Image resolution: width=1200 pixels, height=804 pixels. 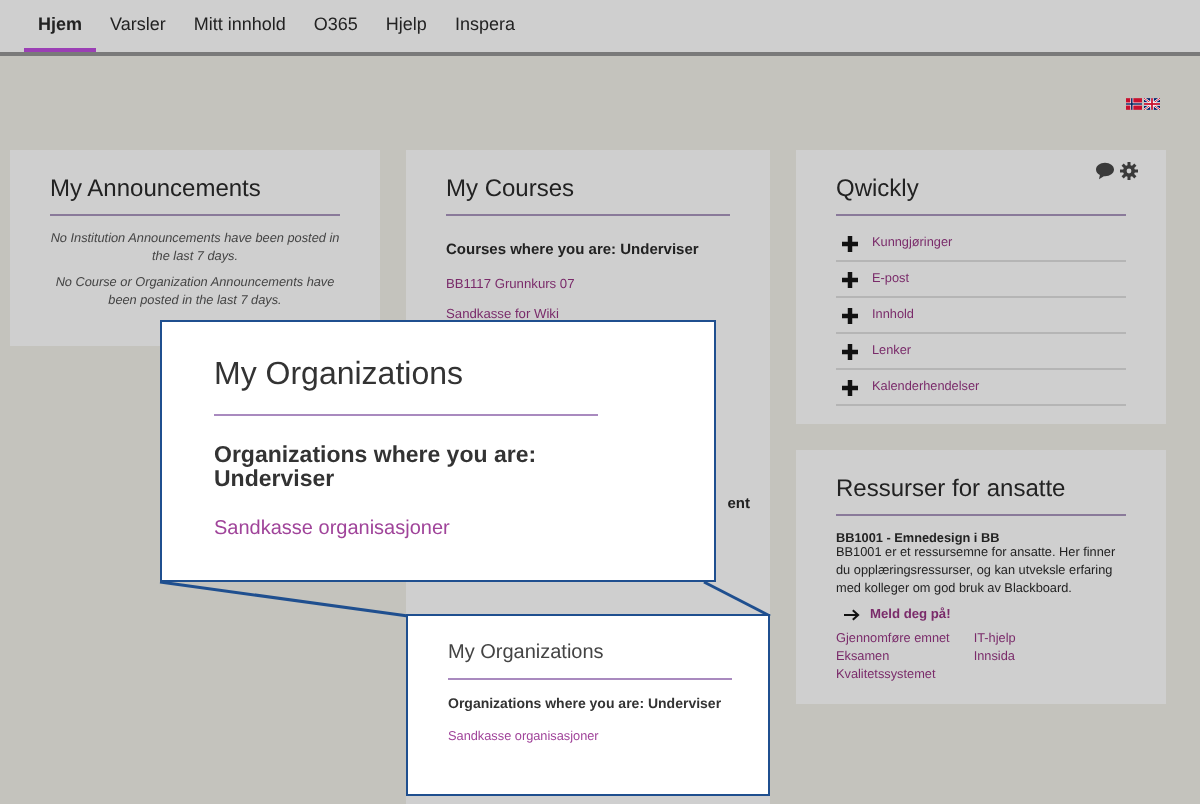 What do you see at coordinates (878, 188) in the screenshot?
I see `card-title: Qwickly` at bounding box center [878, 188].